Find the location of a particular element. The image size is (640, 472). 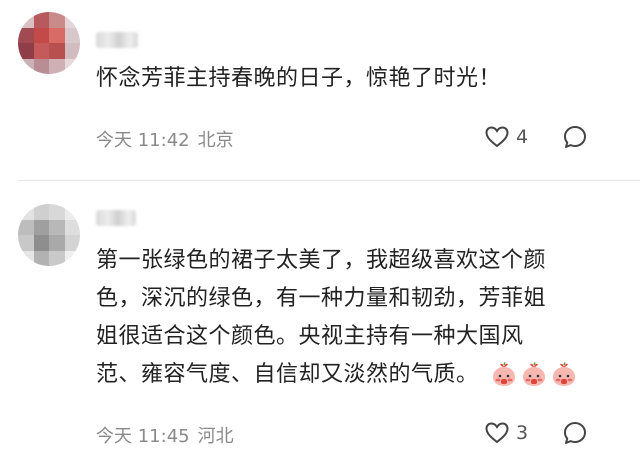

comment-line-last: 范、雍容气度、自信却又淡然的气质。 is located at coordinates (356, 375).